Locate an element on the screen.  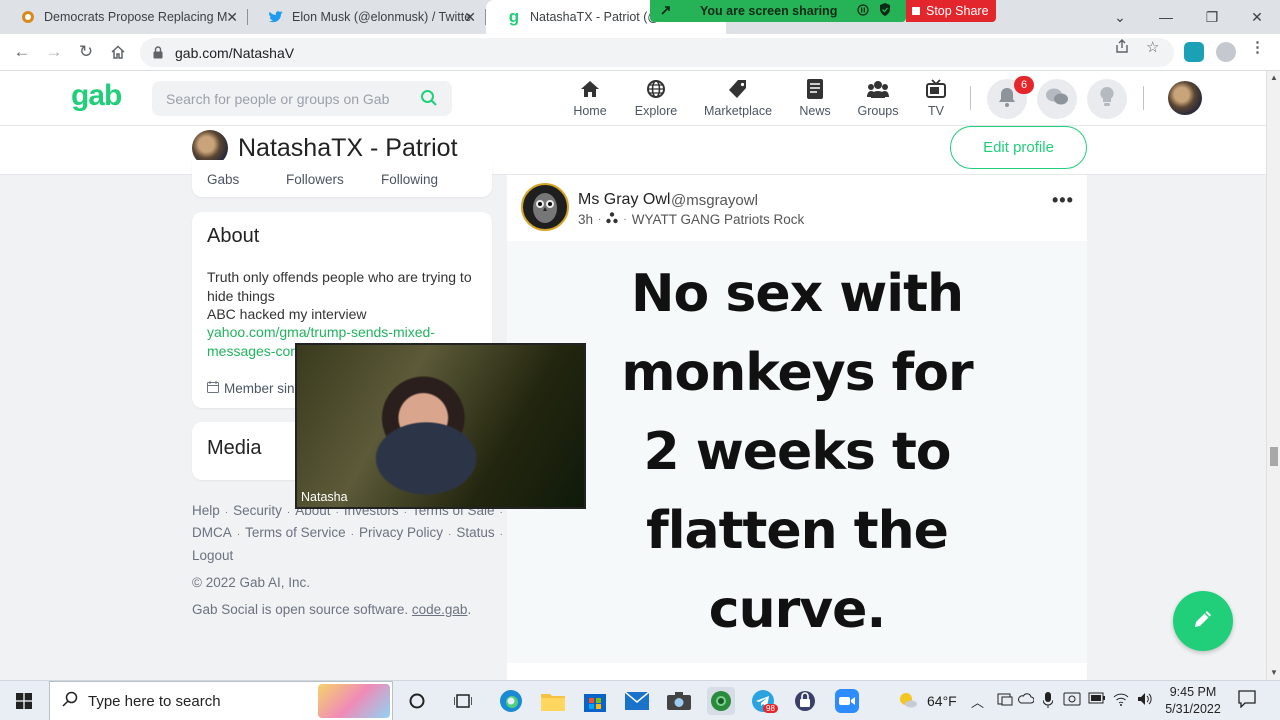
following-stat: Following is located at coordinates (409, 179).